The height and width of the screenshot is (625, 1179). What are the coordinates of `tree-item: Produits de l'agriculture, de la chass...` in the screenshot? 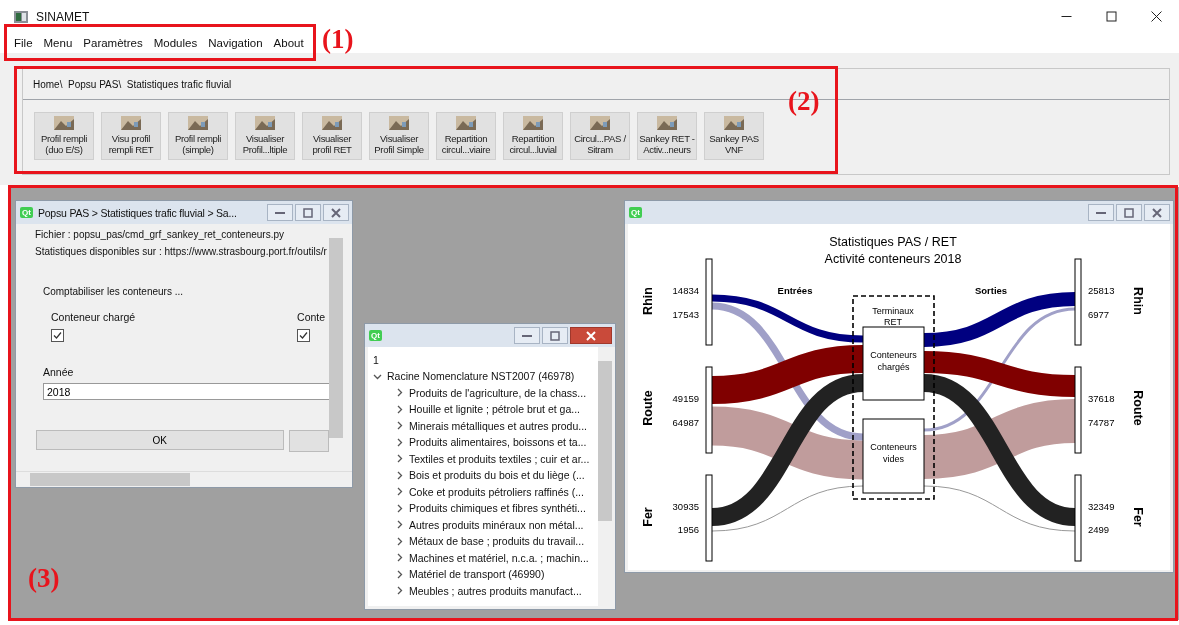 It's located at (498, 392).